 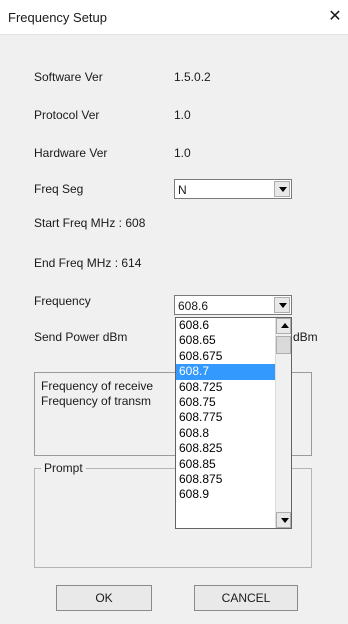 What do you see at coordinates (182, 115) in the screenshot?
I see `protocol-ver-value: 1.0` at bounding box center [182, 115].